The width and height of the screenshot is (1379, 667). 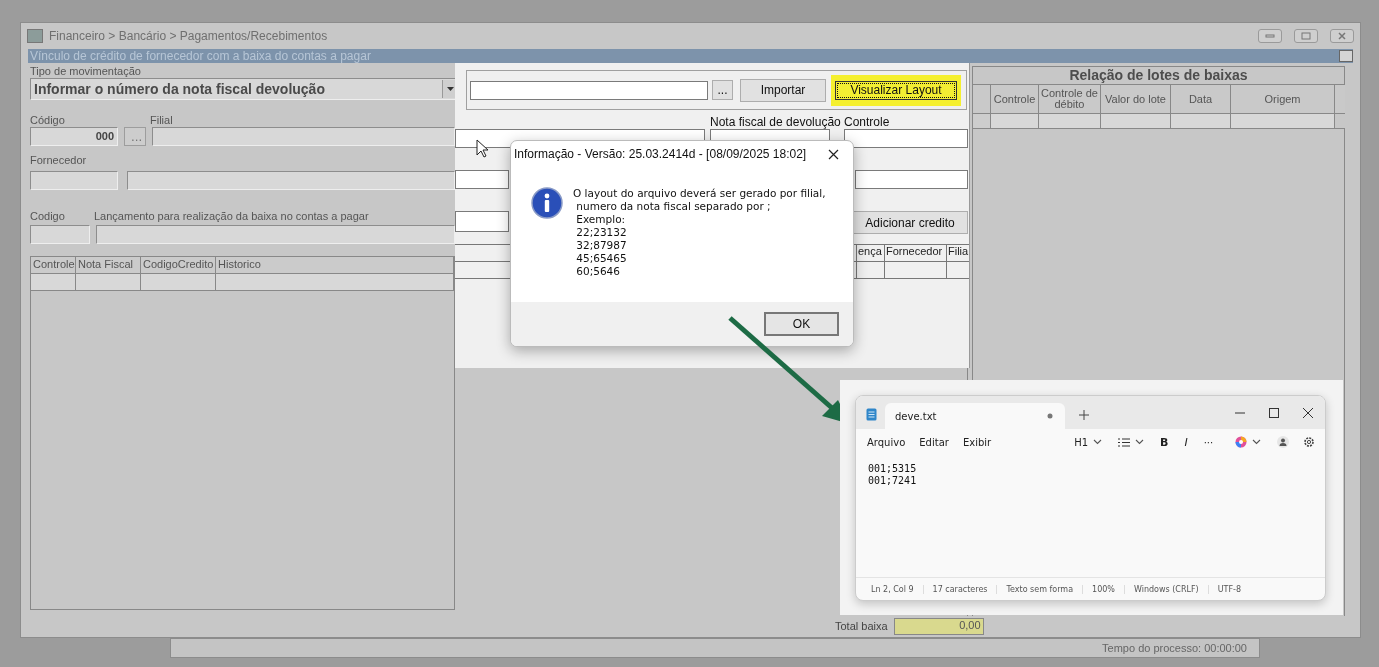 I want to click on field-label: Nota fiscal de devolução, so click(x=776, y=122).